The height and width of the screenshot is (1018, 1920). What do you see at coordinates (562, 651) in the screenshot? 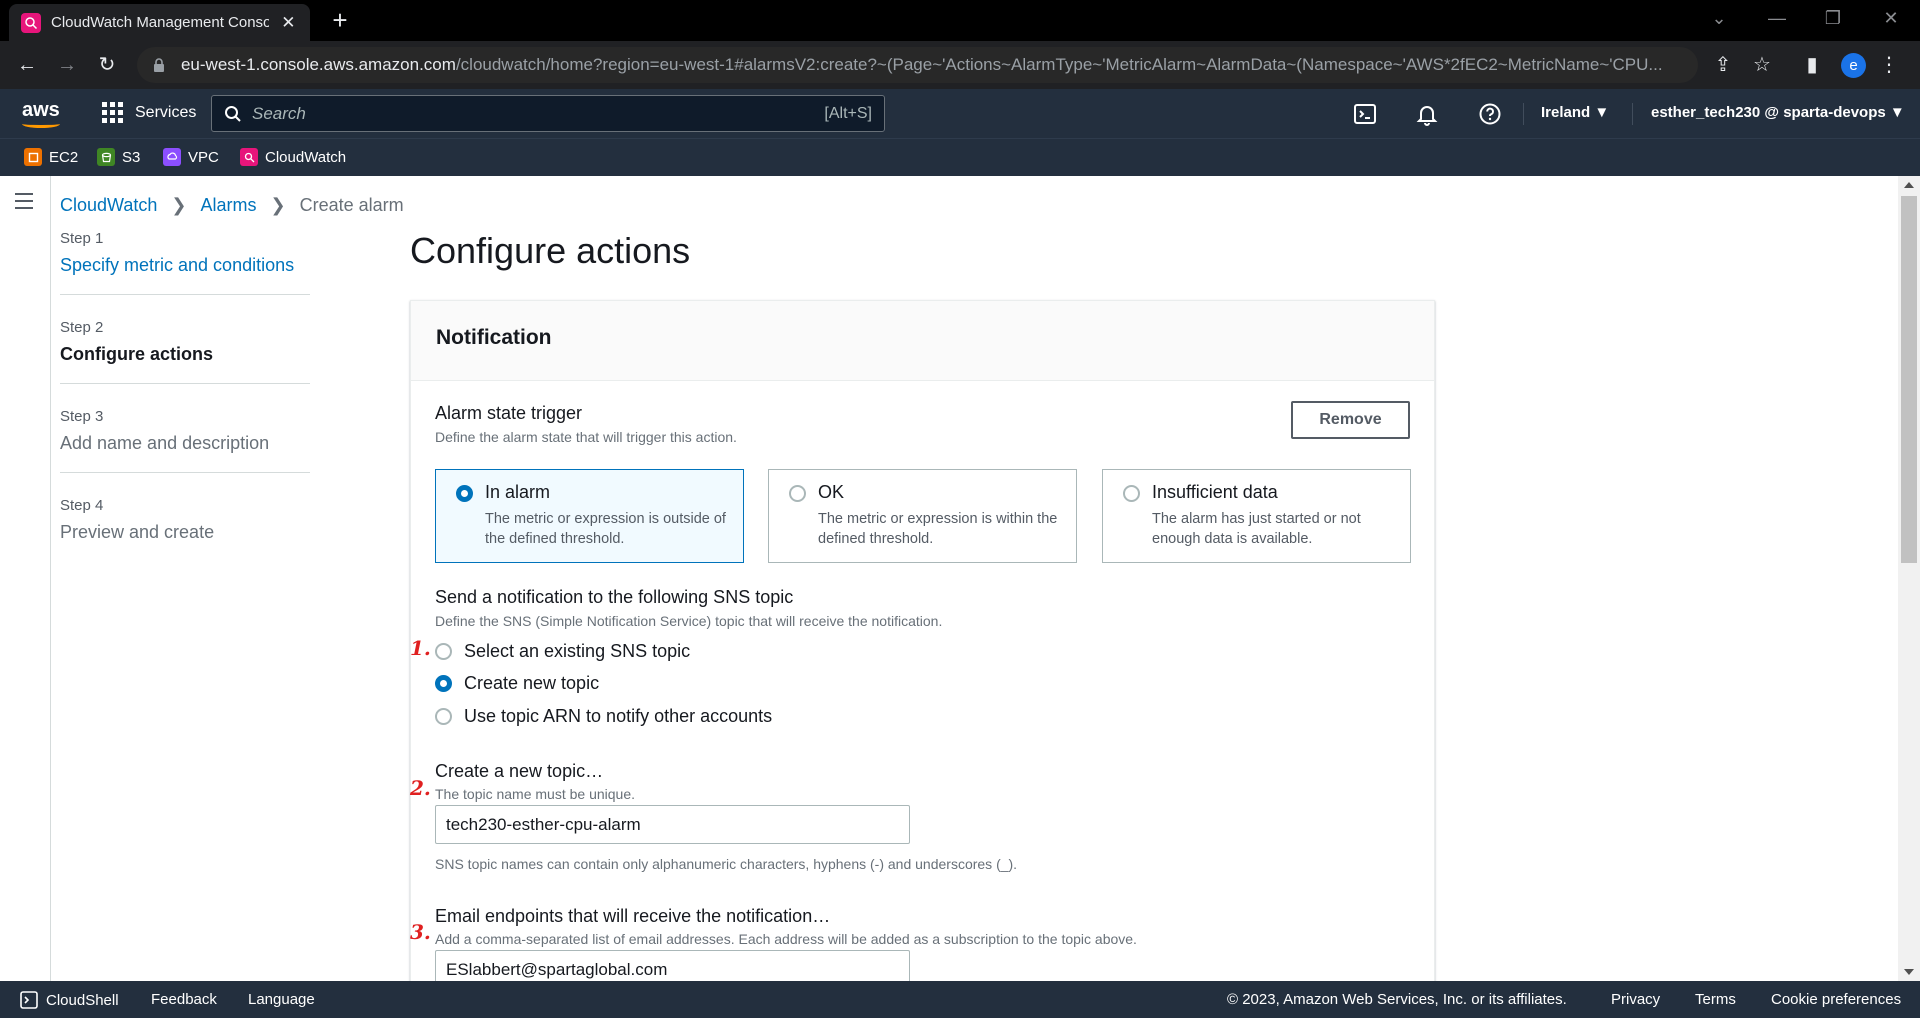
I see `option-existing-topic: Select an existing SNS topic` at bounding box center [562, 651].